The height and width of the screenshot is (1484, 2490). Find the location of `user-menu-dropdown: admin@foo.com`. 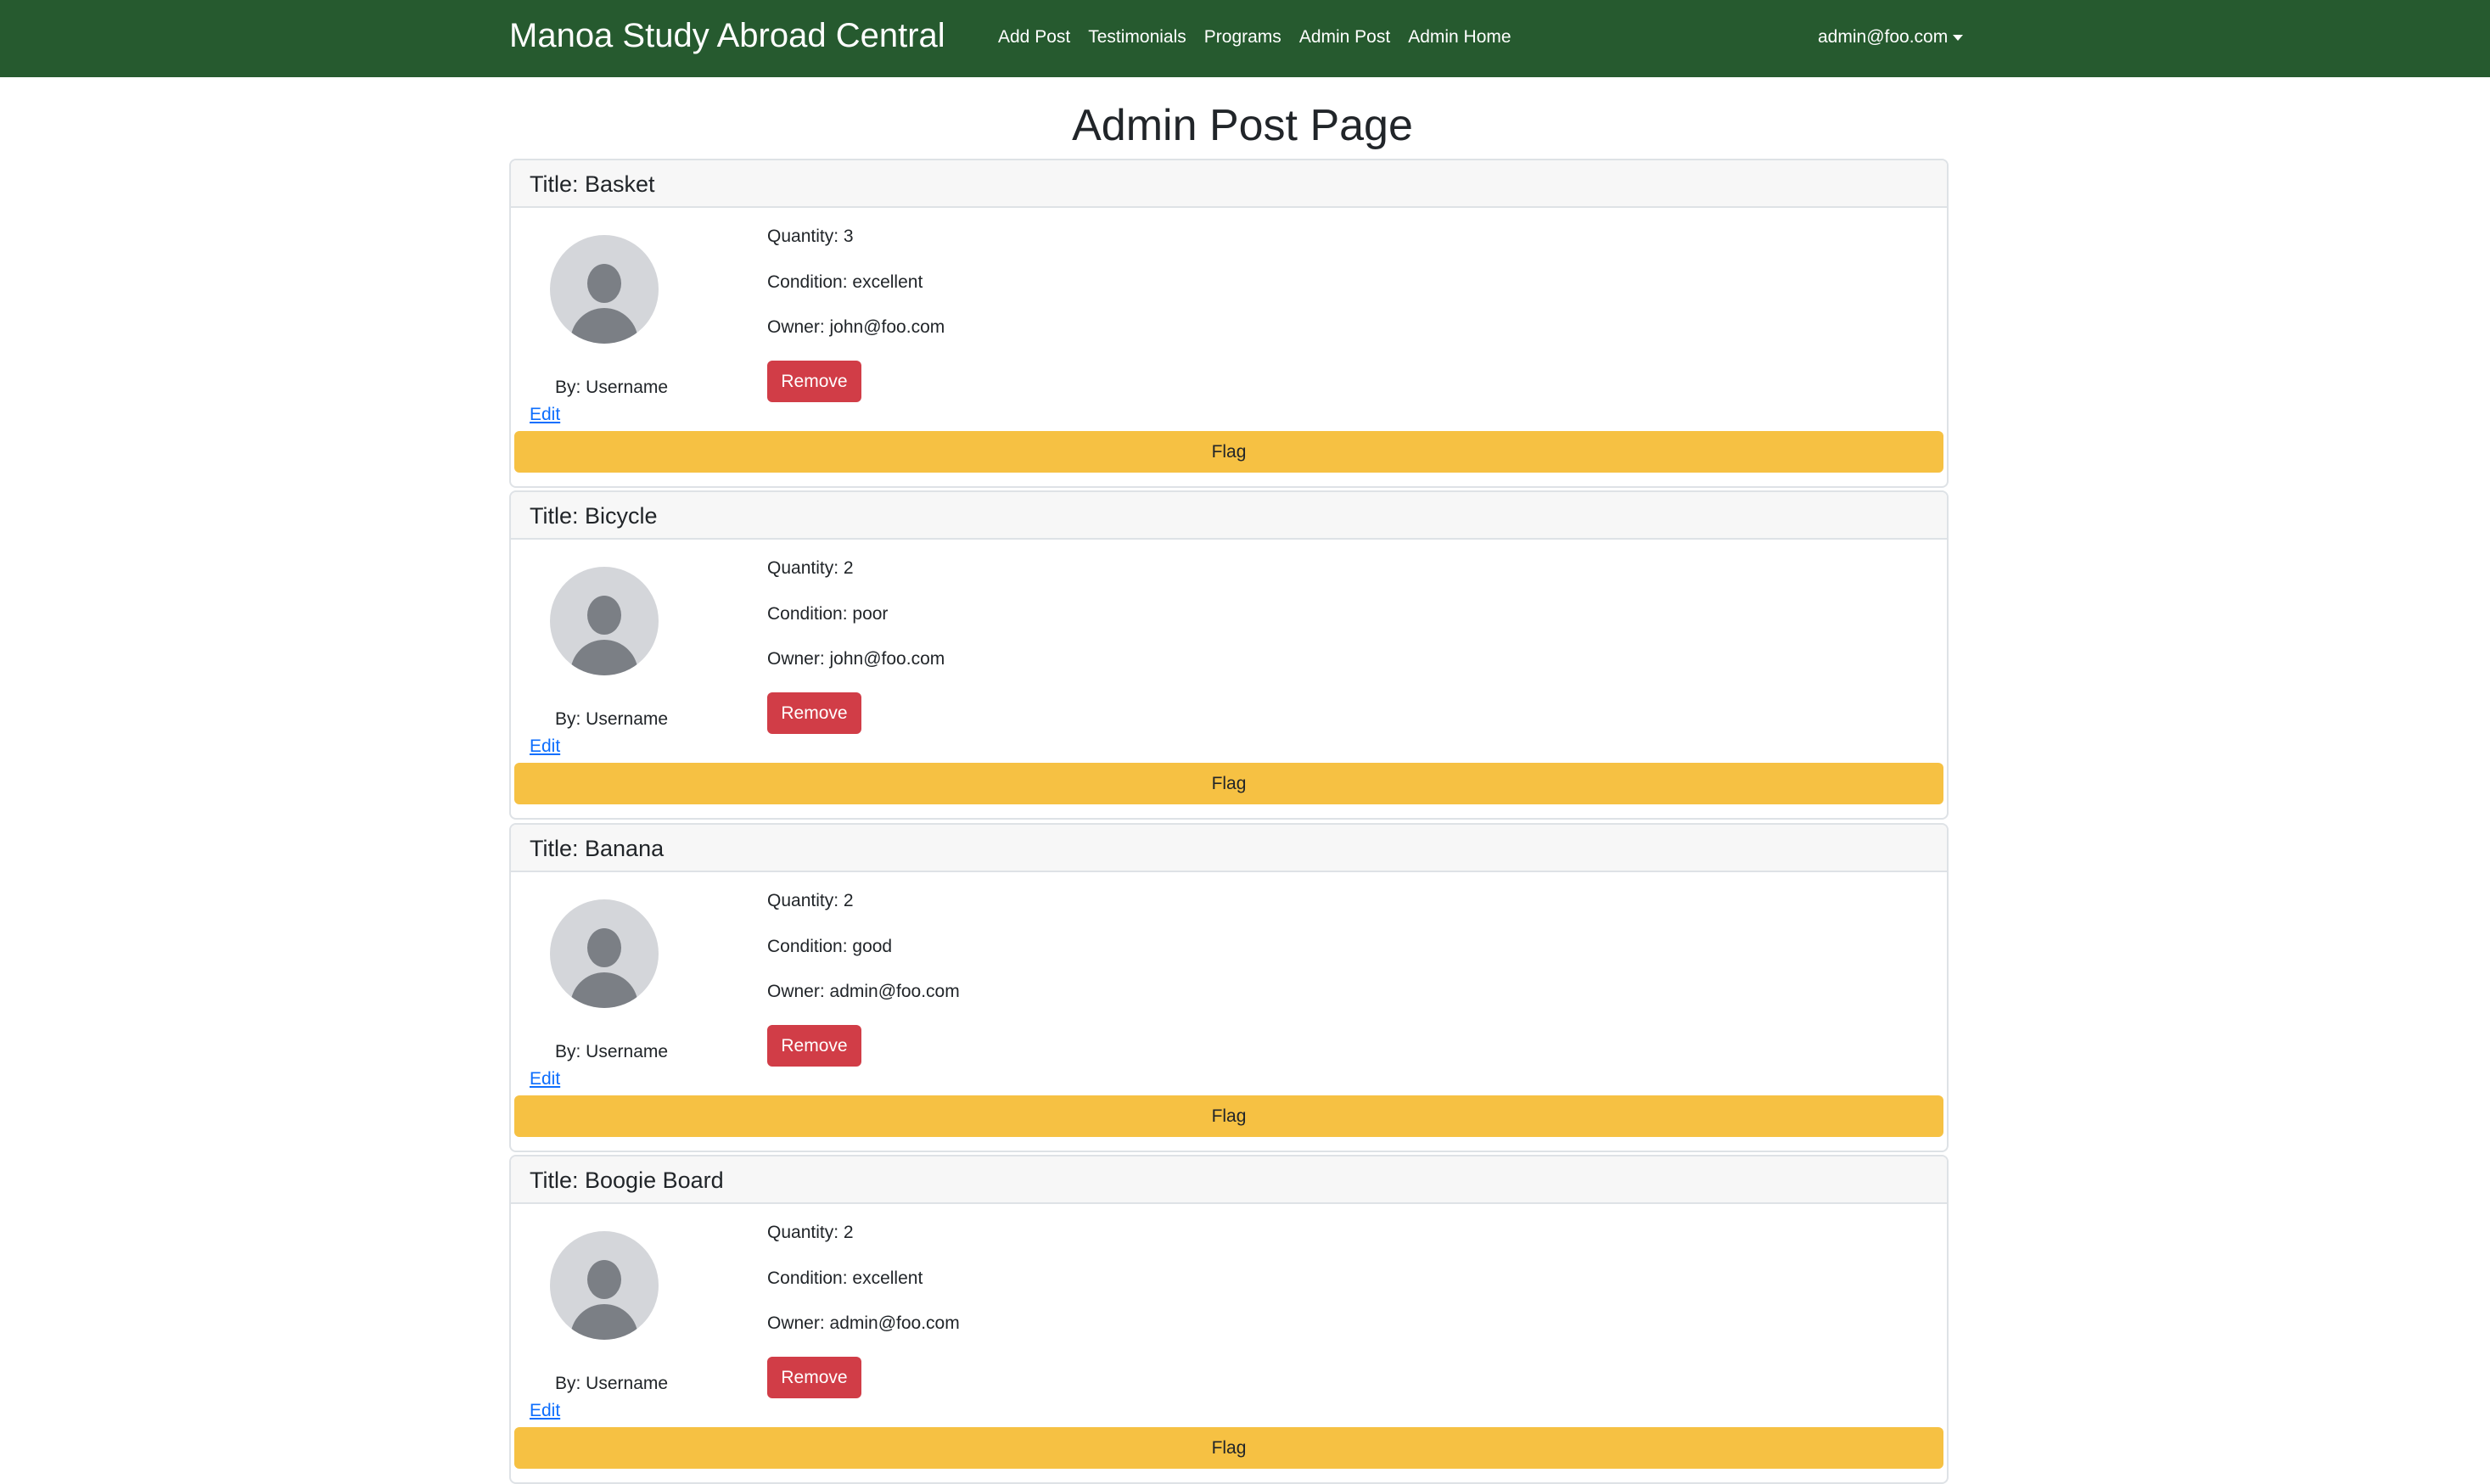

user-menu-dropdown: admin@foo.com is located at coordinates (1891, 37).